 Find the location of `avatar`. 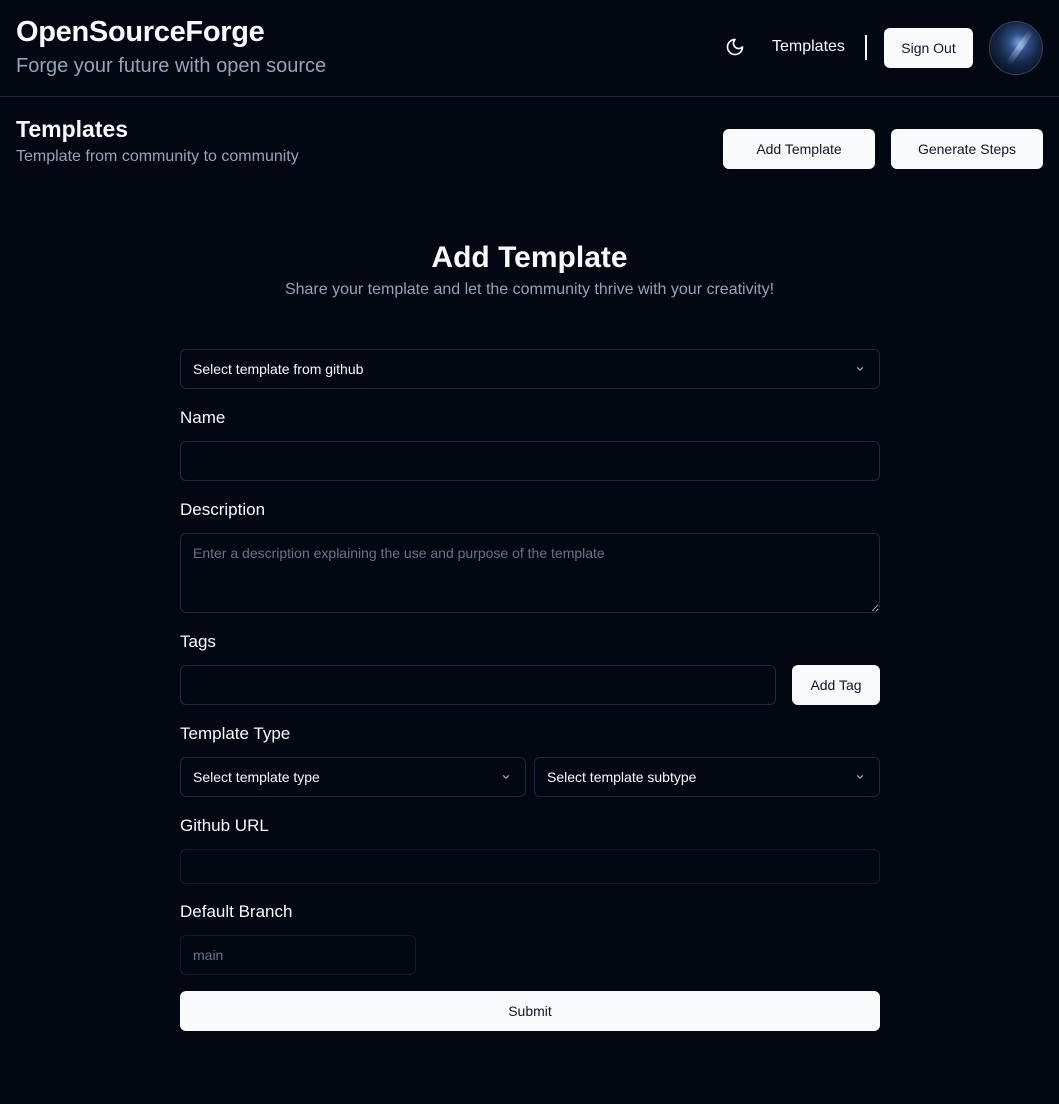

avatar is located at coordinates (1016, 48).